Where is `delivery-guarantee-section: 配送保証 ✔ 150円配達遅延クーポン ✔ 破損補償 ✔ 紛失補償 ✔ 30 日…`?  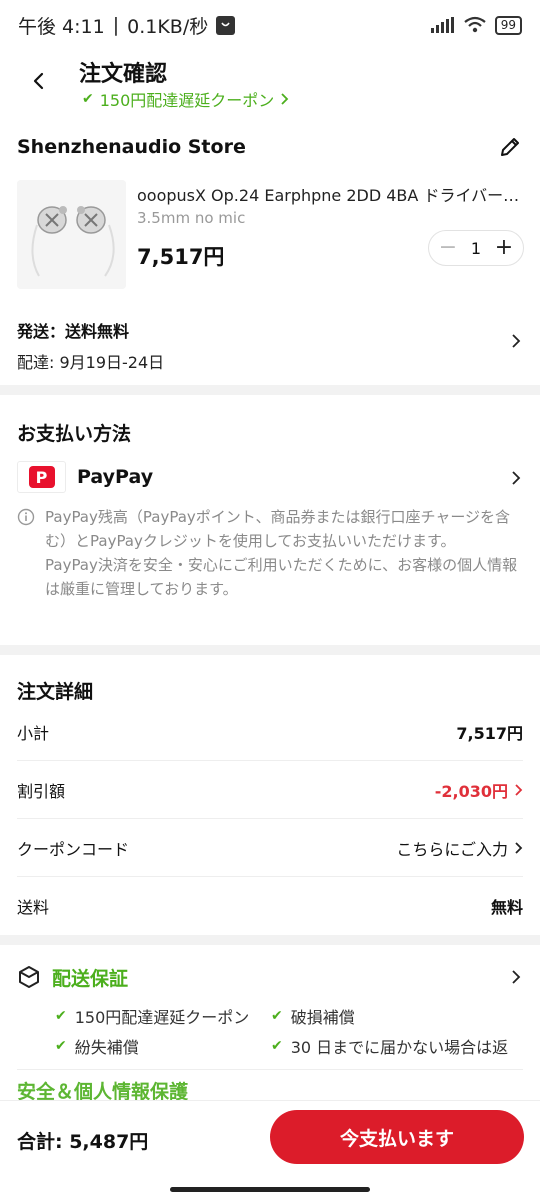
delivery-guarantee-section: 配送保証 ✔ 150円配達遅延クーポン ✔ 破損補償 ✔ 紛失補償 ✔ 30 日… is located at coordinates (270, 1025).